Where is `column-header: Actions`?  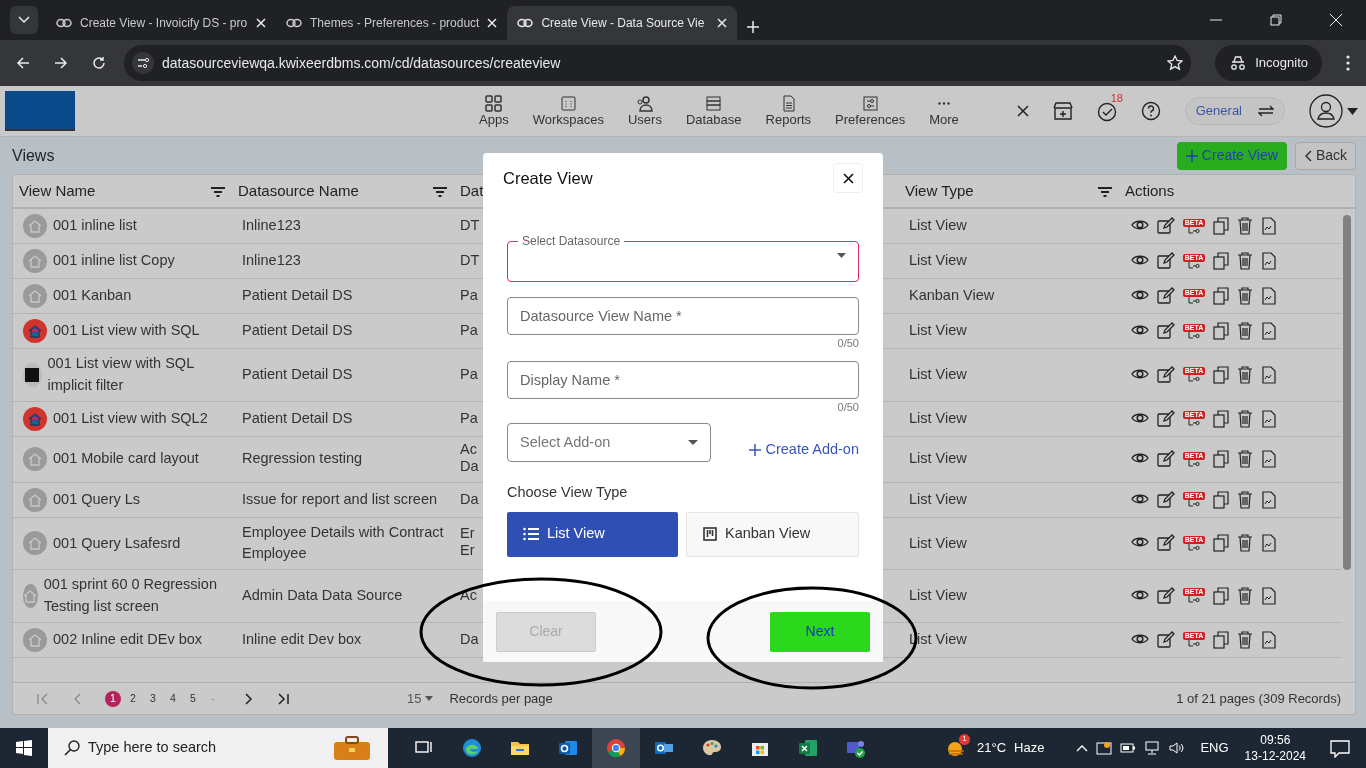 column-header: Actions is located at coordinates (1150, 191).